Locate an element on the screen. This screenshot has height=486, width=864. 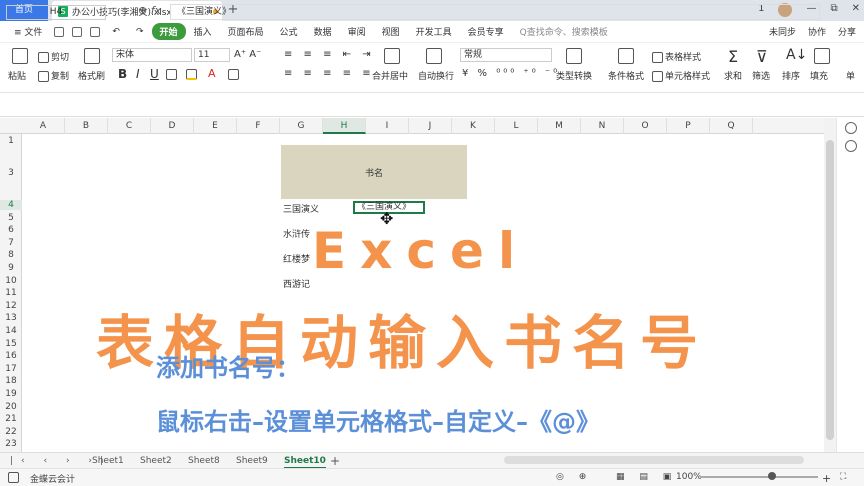
column-header: K is located at coordinates (473, 126).